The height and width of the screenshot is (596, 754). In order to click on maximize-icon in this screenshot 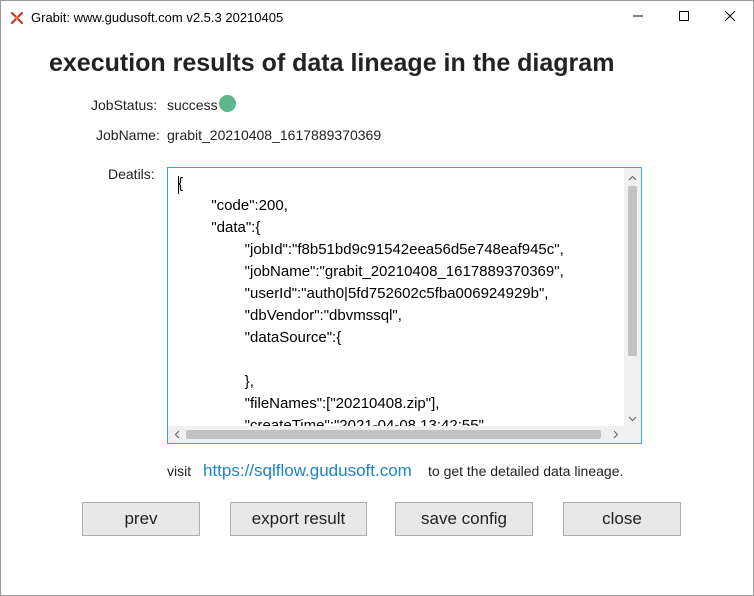, I will do `click(684, 18)`.